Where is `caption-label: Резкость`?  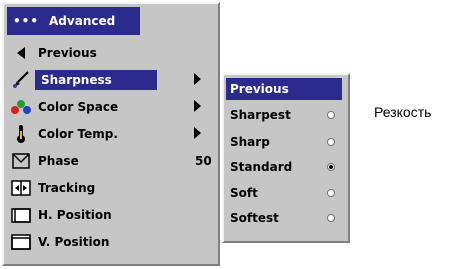
caption-label: Резкость is located at coordinates (403, 112).